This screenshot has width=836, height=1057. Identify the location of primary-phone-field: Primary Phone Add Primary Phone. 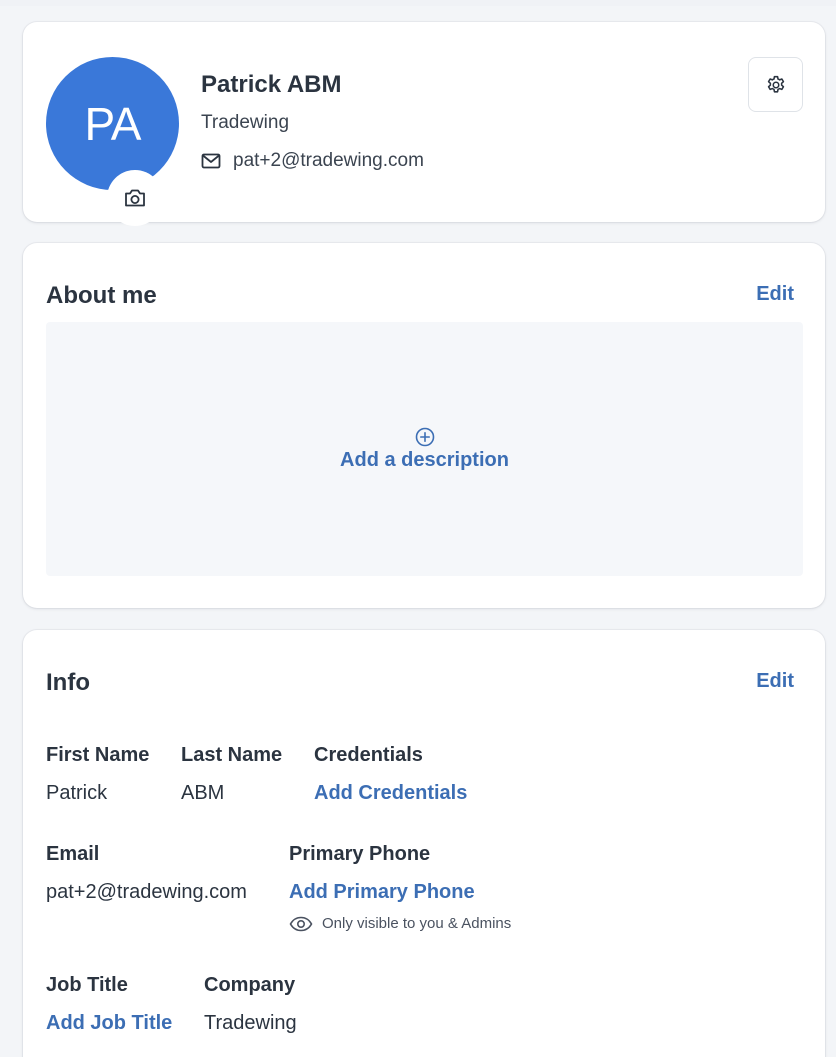
(382, 873).